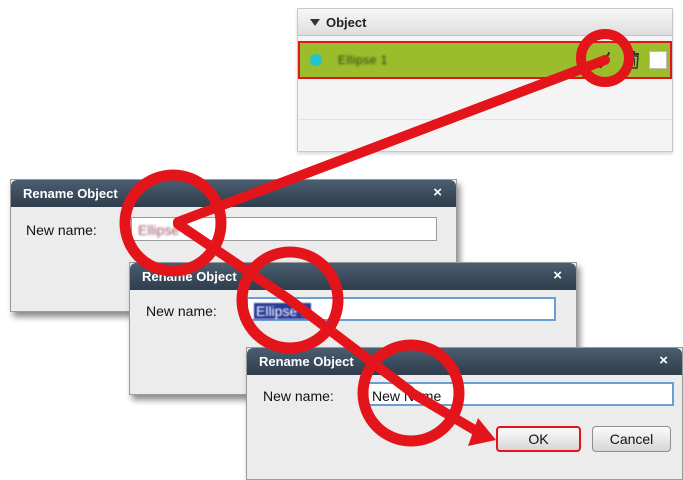 Image resolution: width=683 pixels, height=480 pixels. Describe the element at coordinates (538, 439) in the screenshot. I see `ok-button: OK` at that location.